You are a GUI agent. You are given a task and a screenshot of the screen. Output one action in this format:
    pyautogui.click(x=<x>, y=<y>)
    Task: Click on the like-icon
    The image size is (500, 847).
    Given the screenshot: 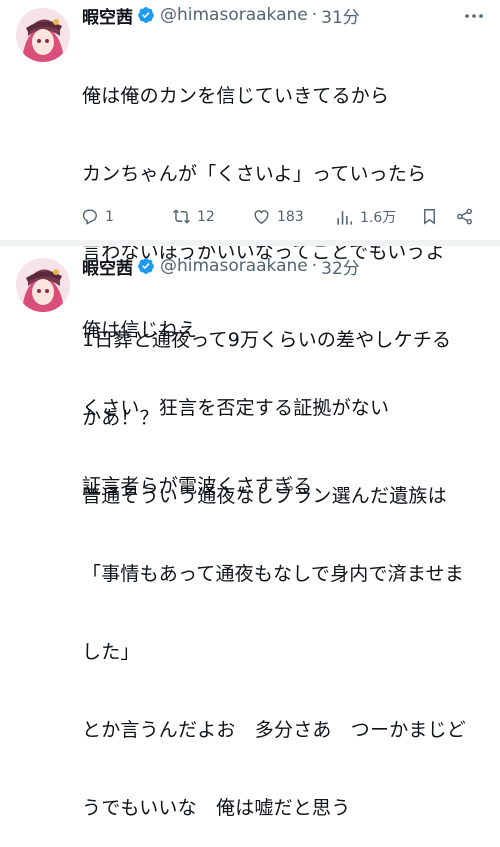 What is the action you would take?
    pyautogui.click(x=261, y=217)
    